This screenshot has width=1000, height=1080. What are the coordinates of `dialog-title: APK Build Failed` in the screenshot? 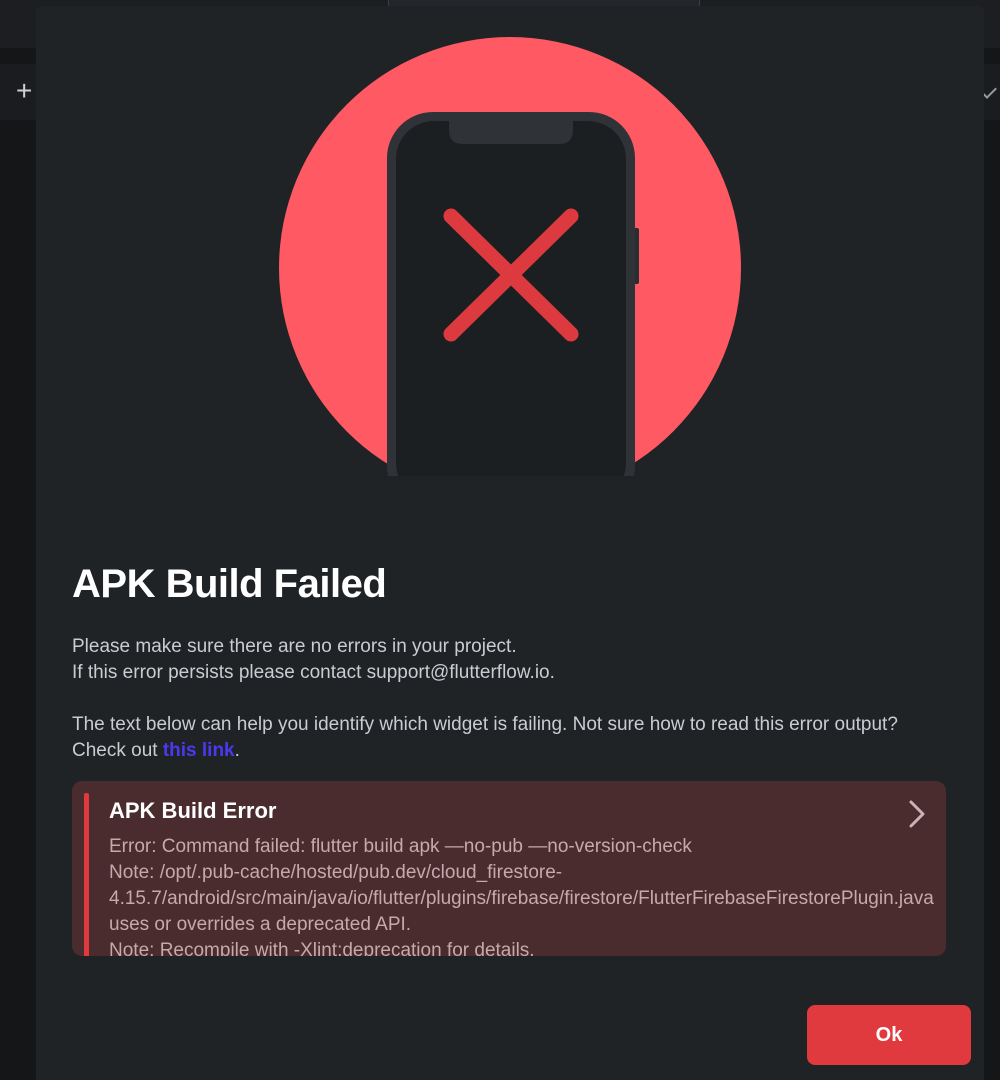 It's located at (229, 584).